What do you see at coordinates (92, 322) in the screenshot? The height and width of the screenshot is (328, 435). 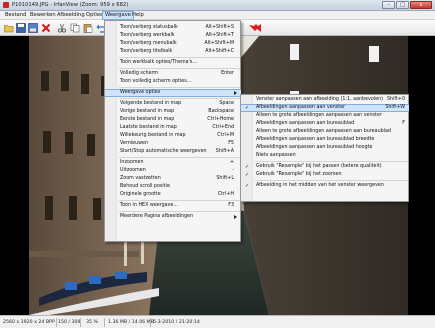 I see `status-zoom: 35 %` at bounding box center [92, 322].